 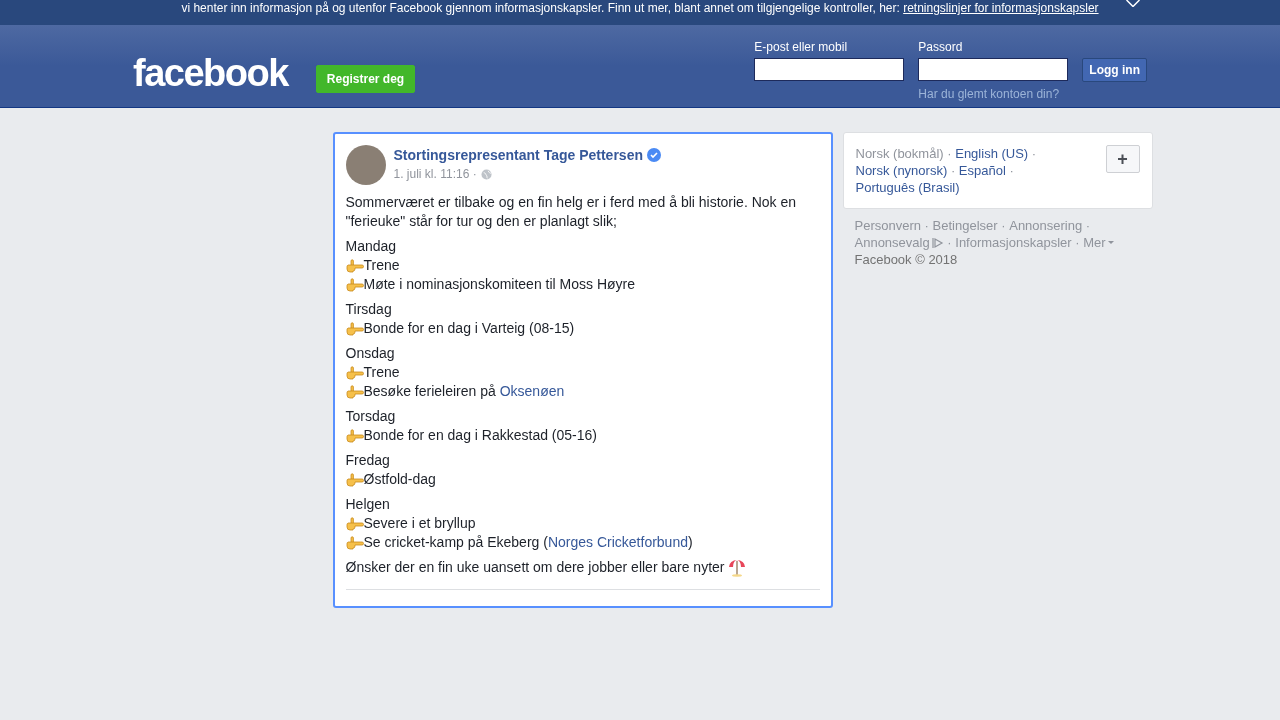 What do you see at coordinates (993, 69) in the screenshot?
I see `password-input` at bounding box center [993, 69].